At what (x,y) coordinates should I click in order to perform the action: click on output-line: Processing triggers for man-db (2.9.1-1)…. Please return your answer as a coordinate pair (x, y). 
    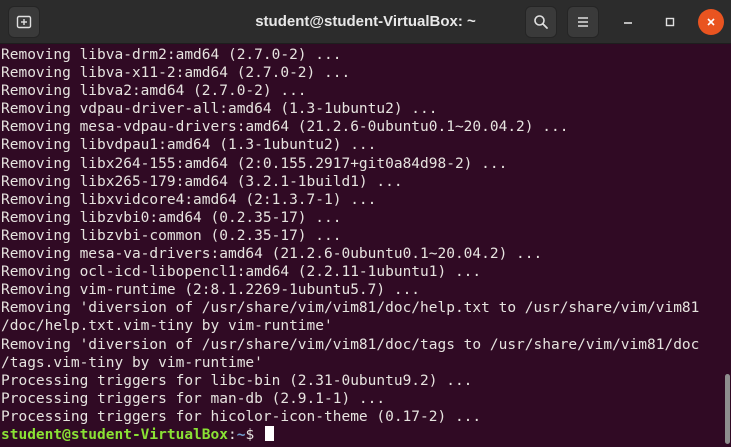
    Looking at the image, I should click on (193, 398).